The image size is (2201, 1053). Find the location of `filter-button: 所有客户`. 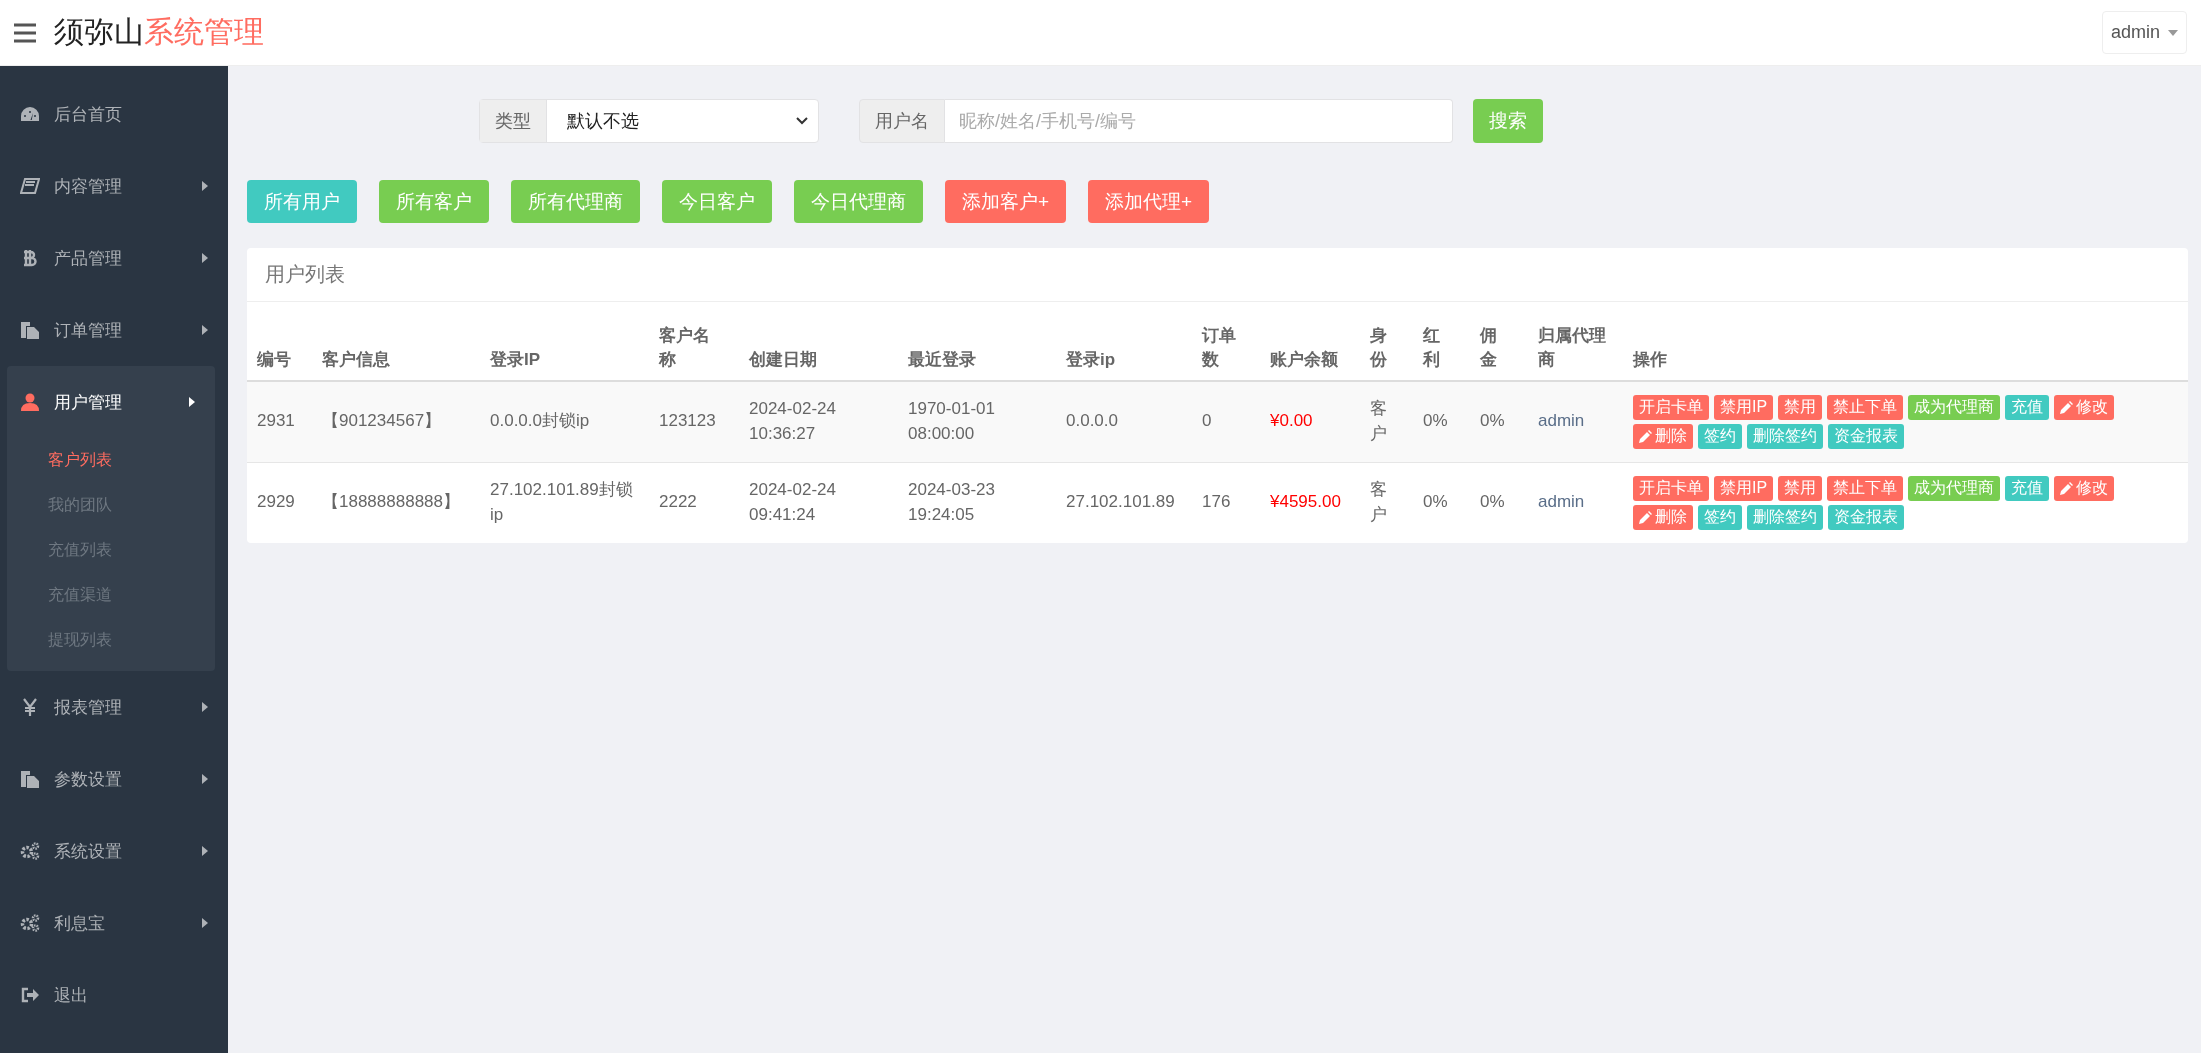

filter-button: 所有客户 is located at coordinates (434, 201).